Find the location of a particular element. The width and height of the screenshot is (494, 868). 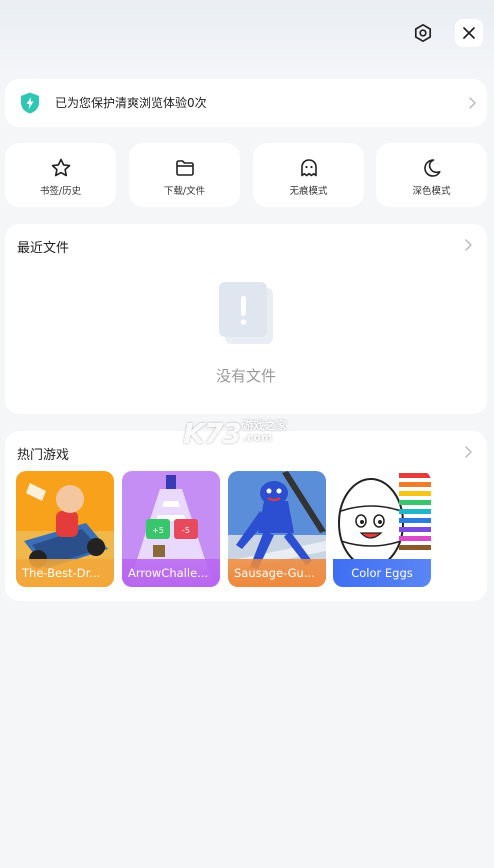

incognito-mode-button: 无痕模式 is located at coordinates (308, 175).